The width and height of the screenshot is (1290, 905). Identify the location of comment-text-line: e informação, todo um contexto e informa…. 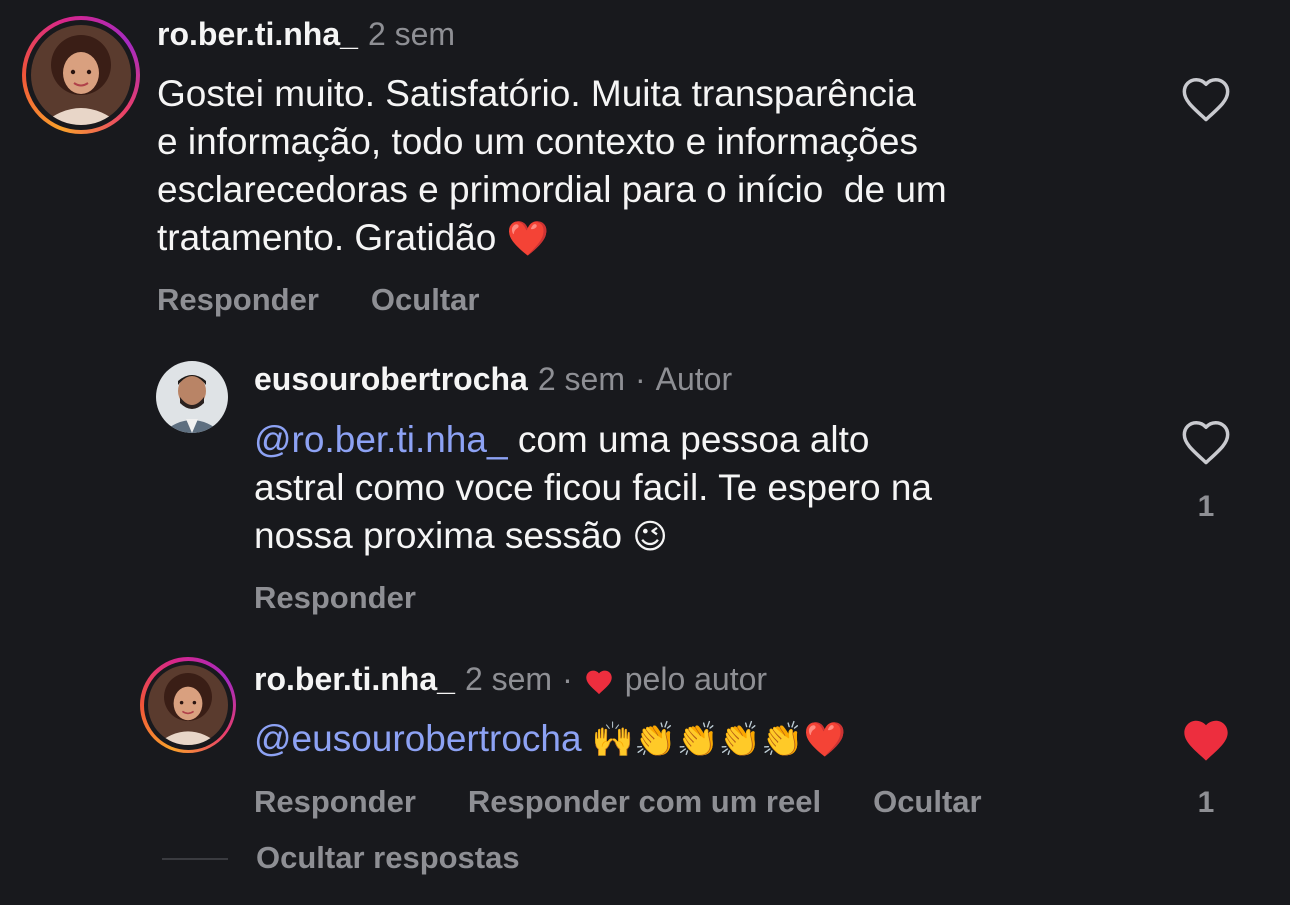
(537, 141).